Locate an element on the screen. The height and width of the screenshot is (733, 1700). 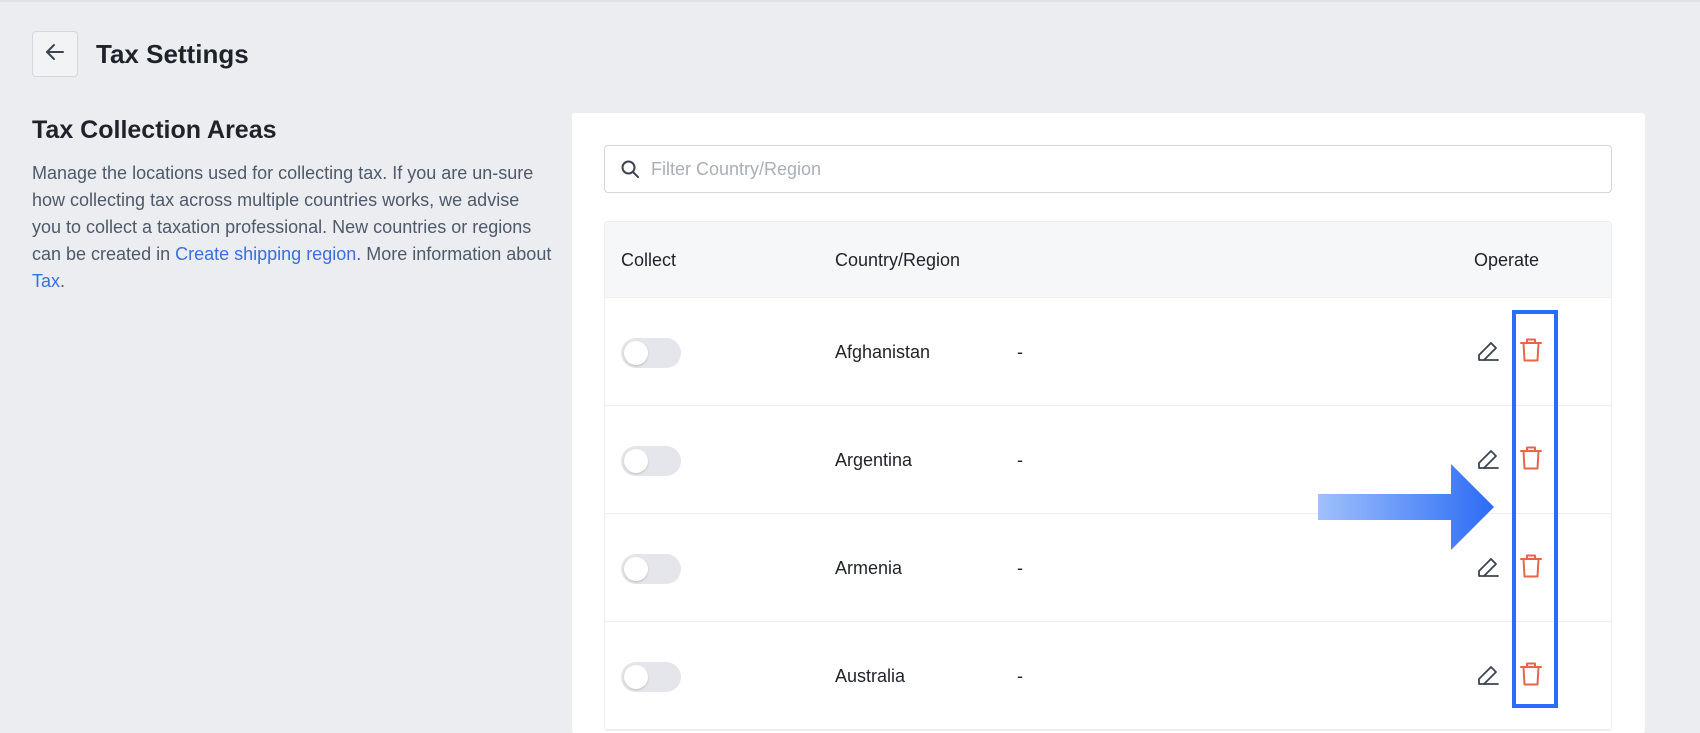
search-icon is located at coordinates (630, 169).